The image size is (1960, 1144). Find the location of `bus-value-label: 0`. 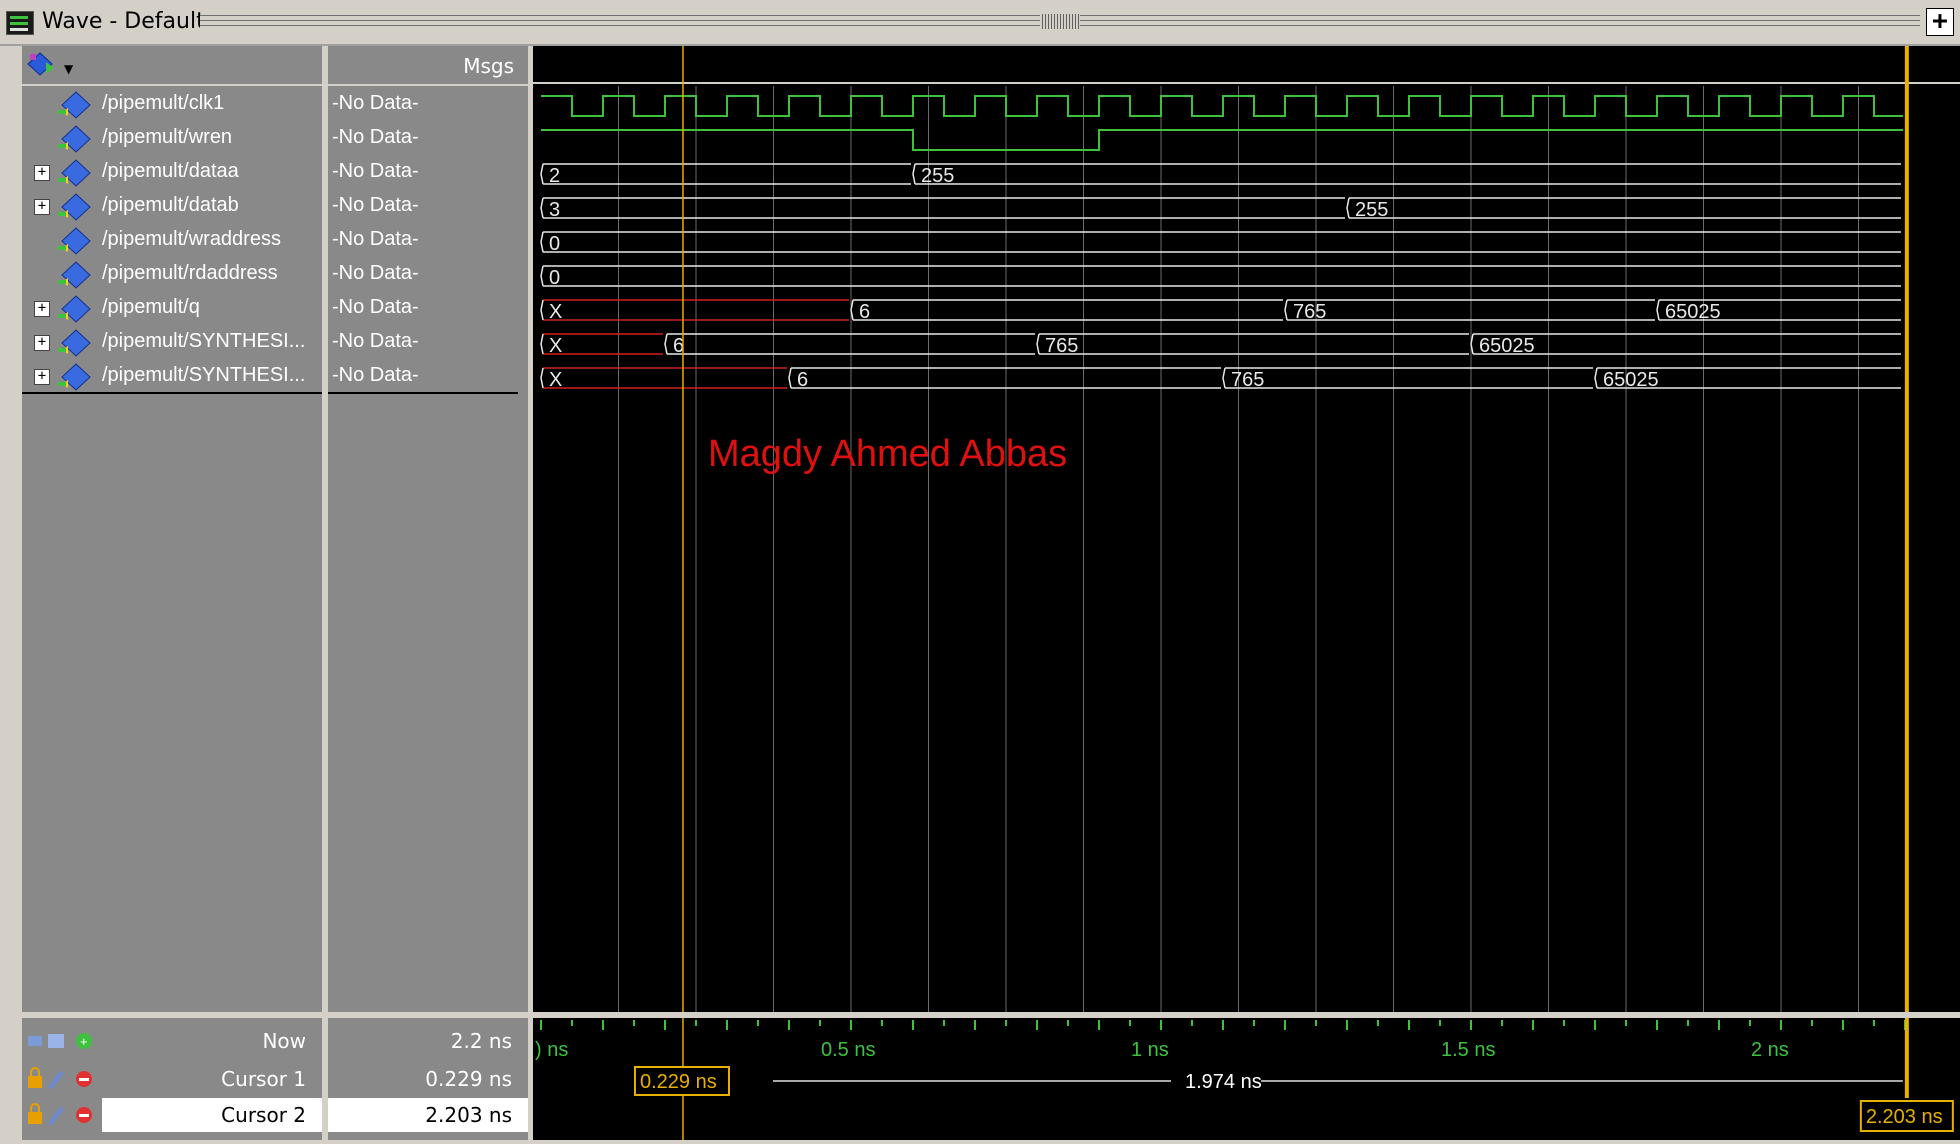

bus-value-label: 0 is located at coordinates (554, 278).